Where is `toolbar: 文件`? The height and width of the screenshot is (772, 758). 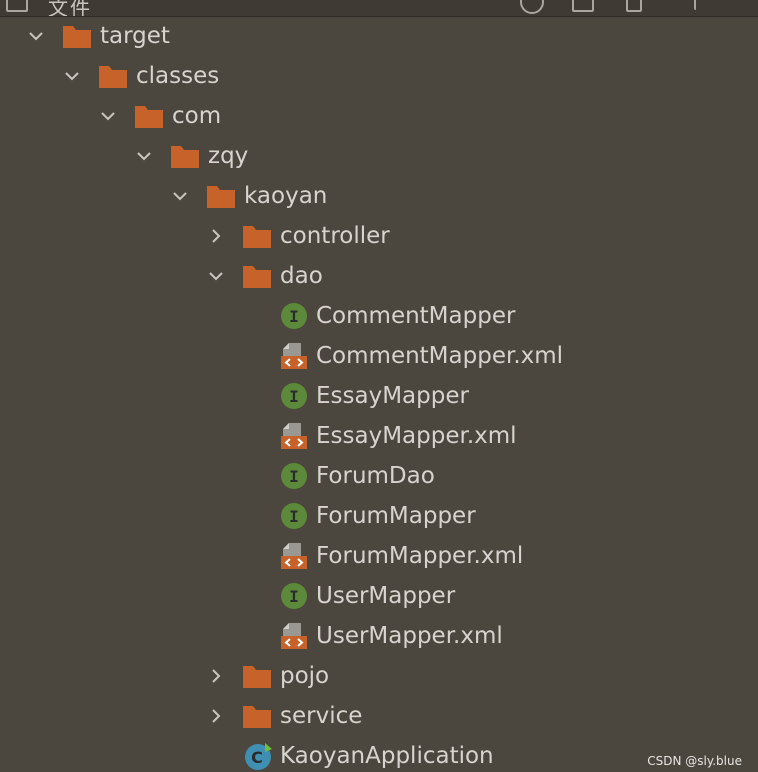
toolbar: 文件 is located at coordinates (379, 8).